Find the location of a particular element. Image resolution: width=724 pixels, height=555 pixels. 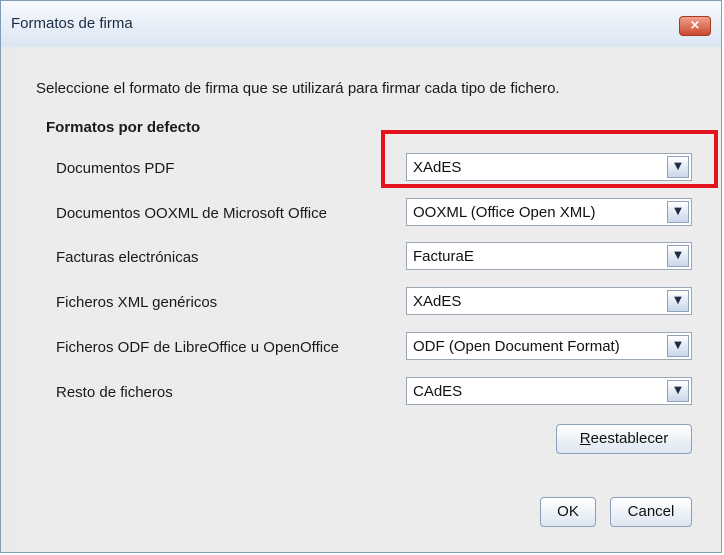

label-xml: Ficheros XML genéricos is located at coordinates (137, 302).